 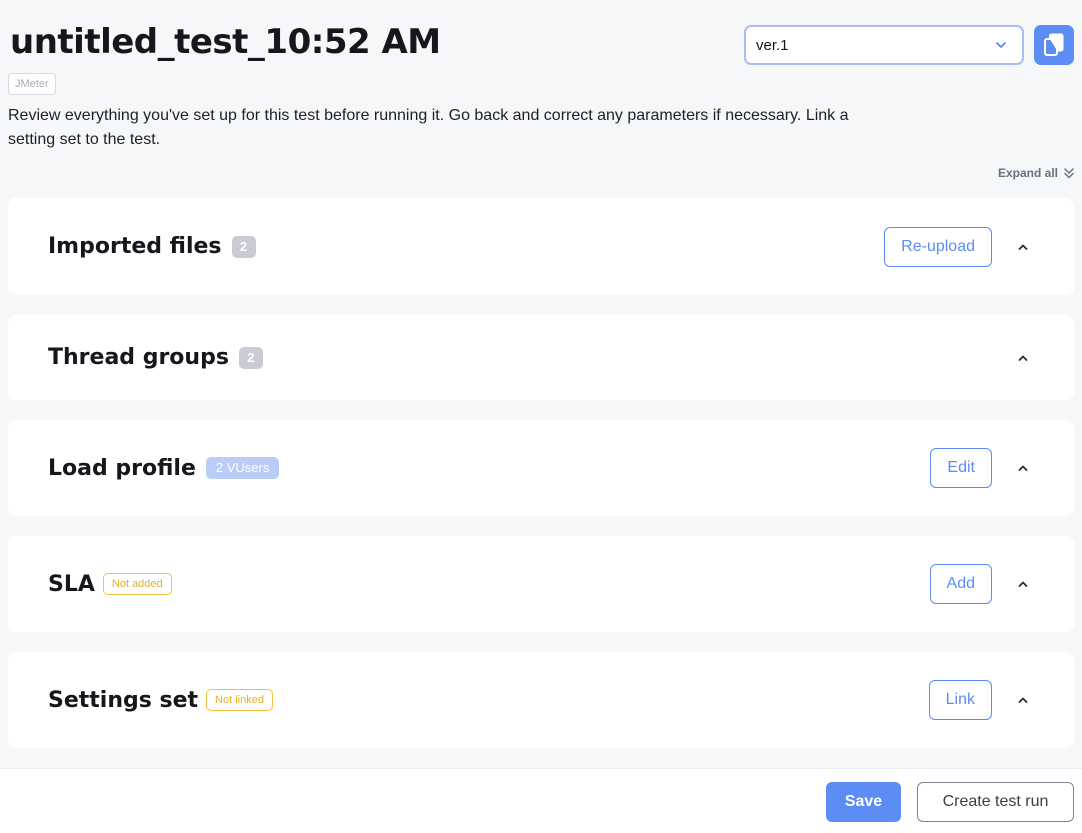 What do you see at coordinates (960, 700) in the screenshot?
I see `link-settings-button: Link` at bounding box center [960, 700].